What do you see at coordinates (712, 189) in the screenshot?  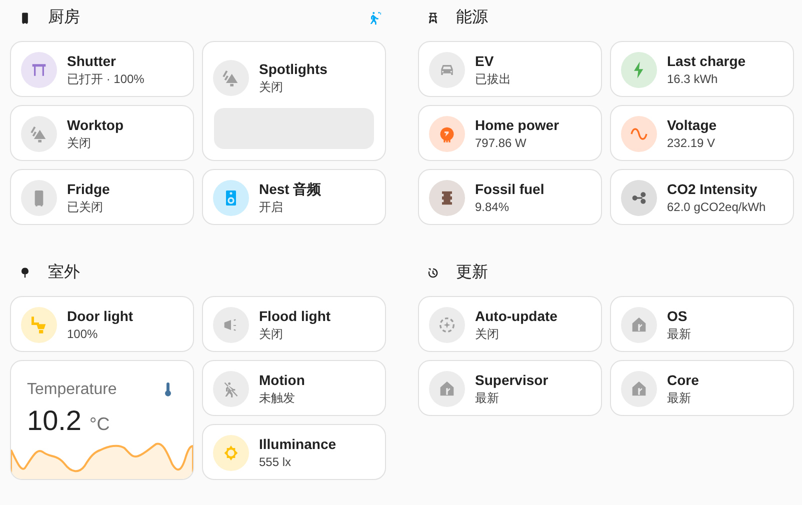 I see `tile-name: CO2 Intensity` at bounding box center [712, 189].